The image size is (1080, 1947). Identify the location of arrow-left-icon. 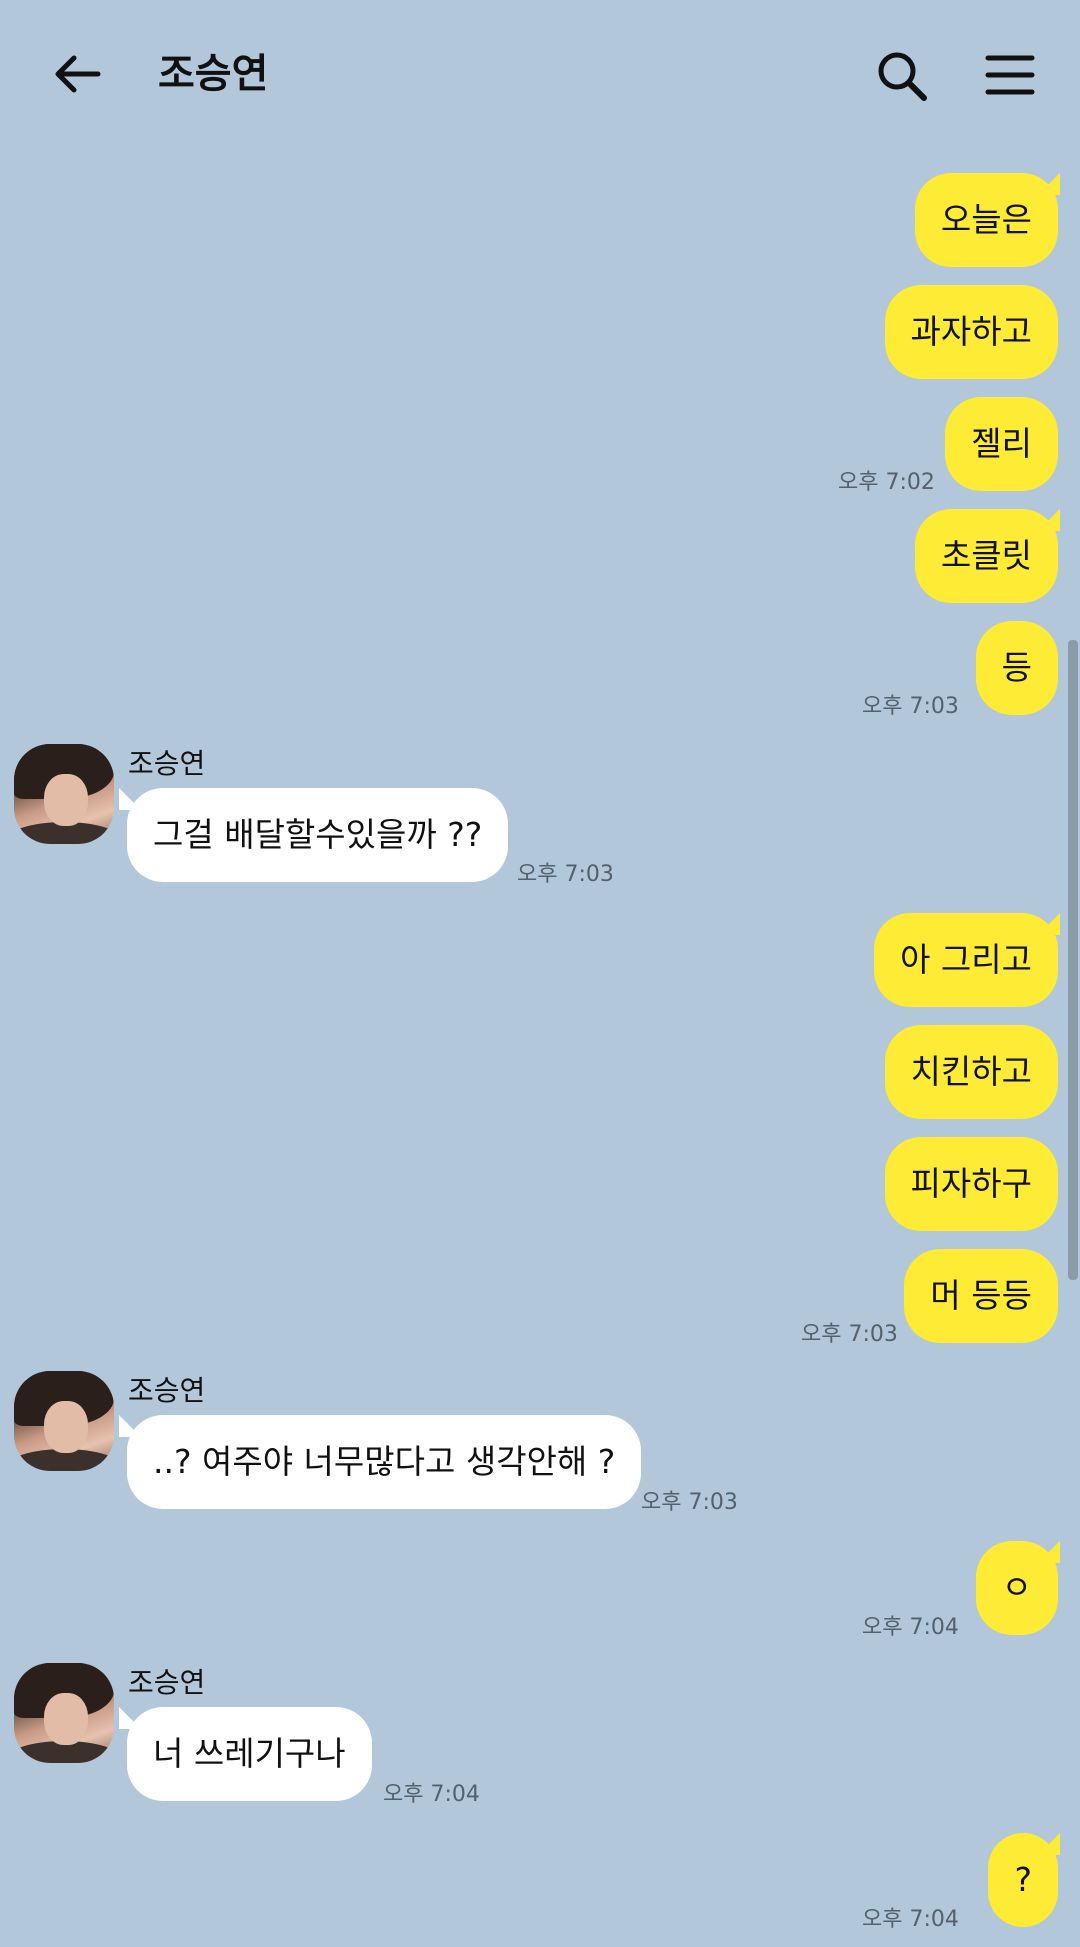
(78, 74).